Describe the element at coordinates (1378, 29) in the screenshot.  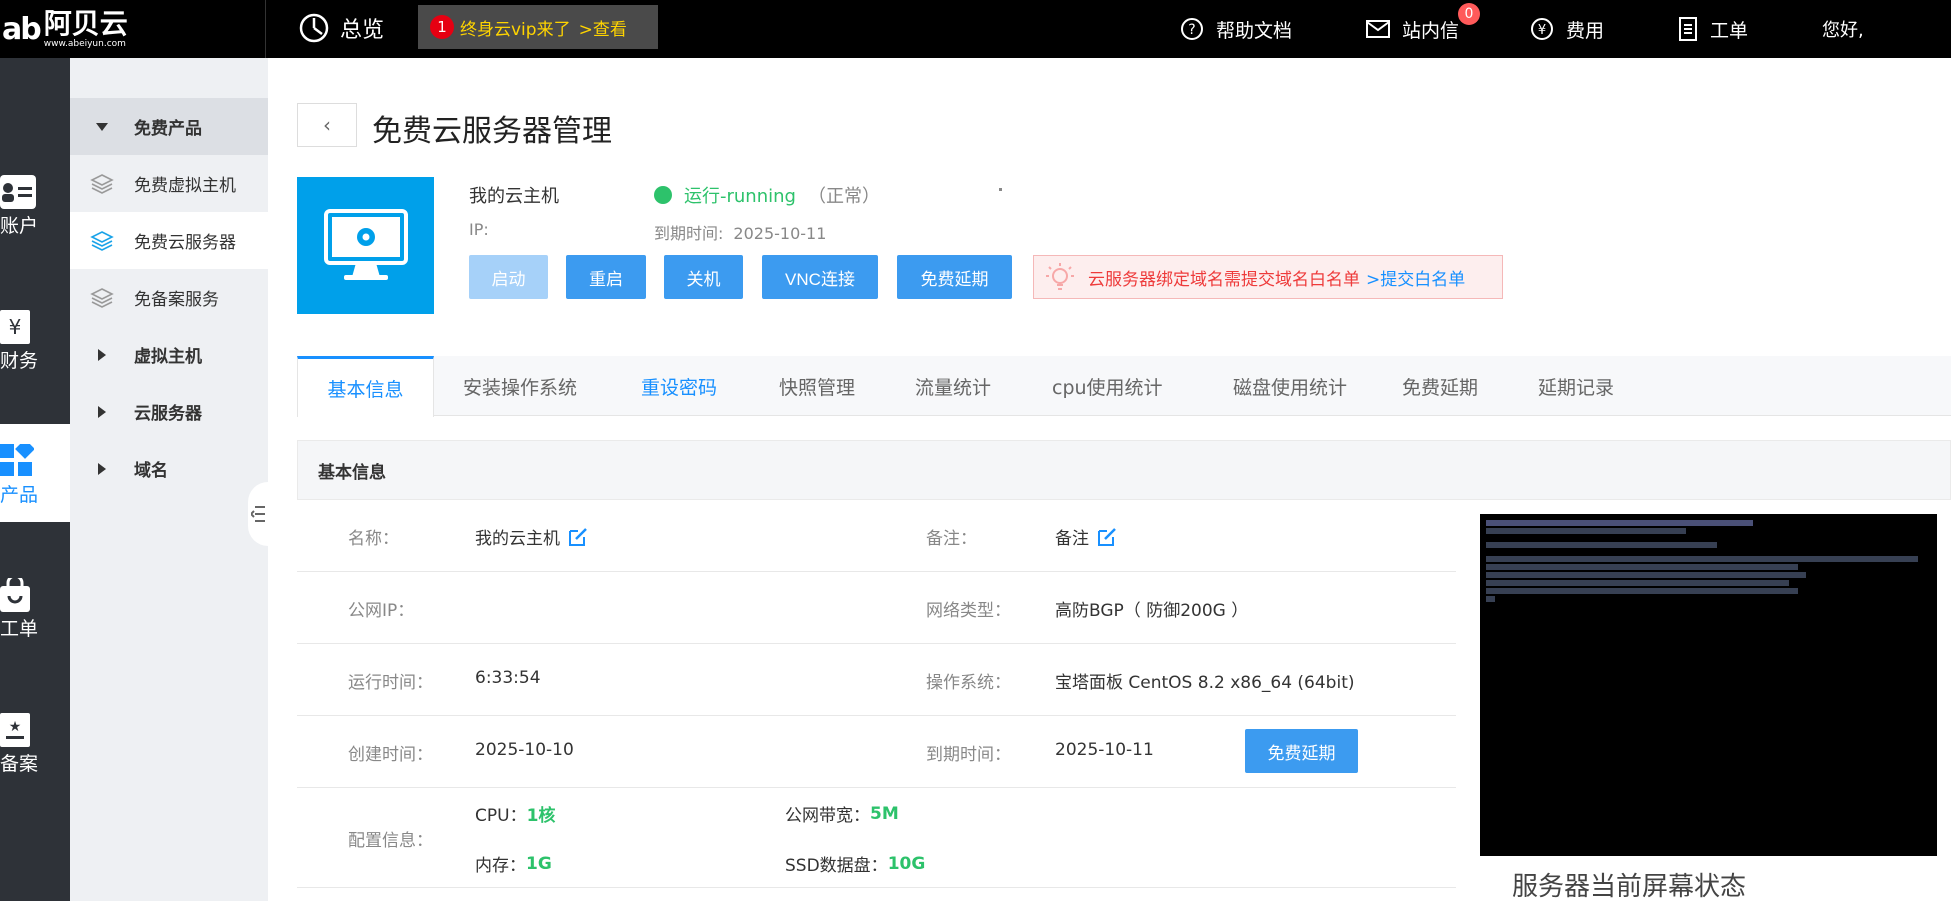
I see `mail-icon` at that location.